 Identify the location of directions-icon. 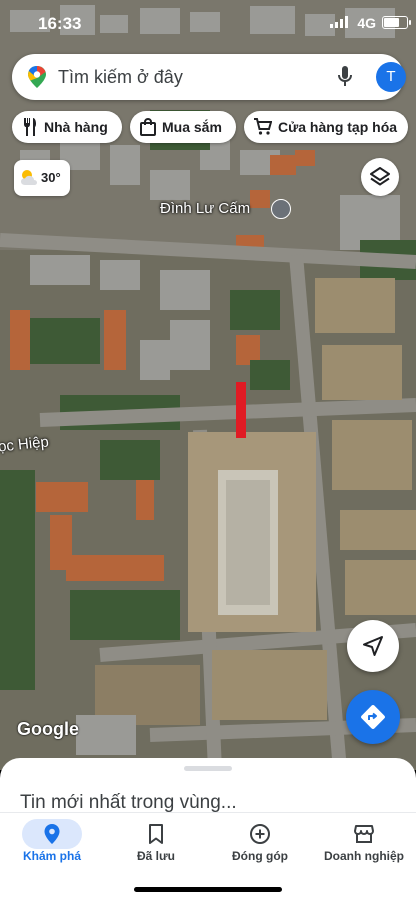
(373, 717).